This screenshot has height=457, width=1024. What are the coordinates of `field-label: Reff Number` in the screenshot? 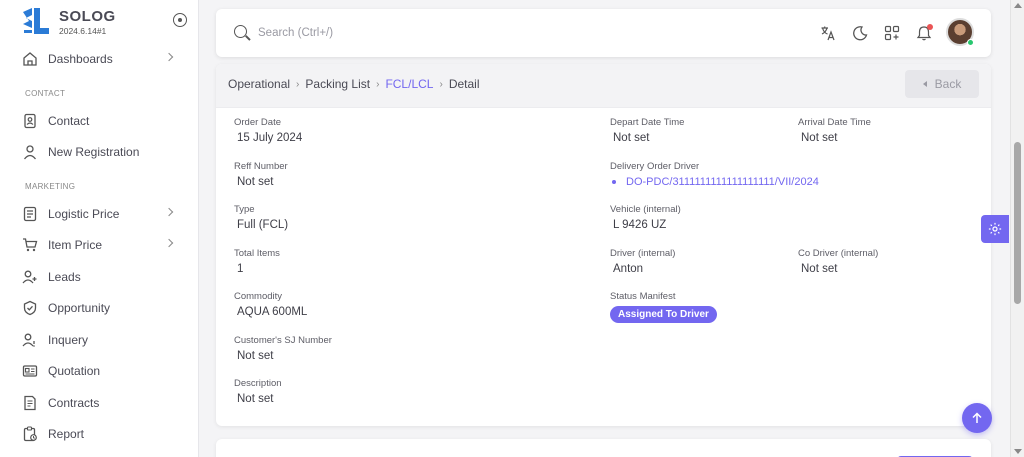 It's located at (261, 166).